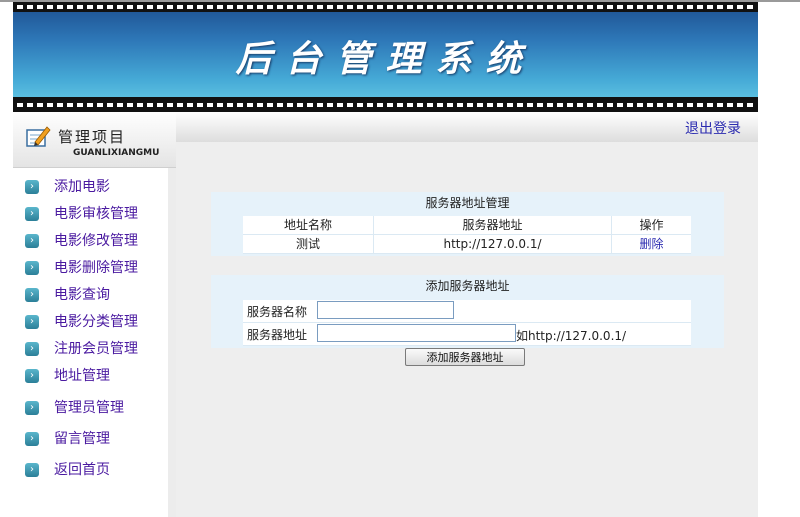  What do you see at coordinates (82, 186) in the screenshot?
I see `sidebar-item-label: 添加电影` at bounding box center [82, 186].